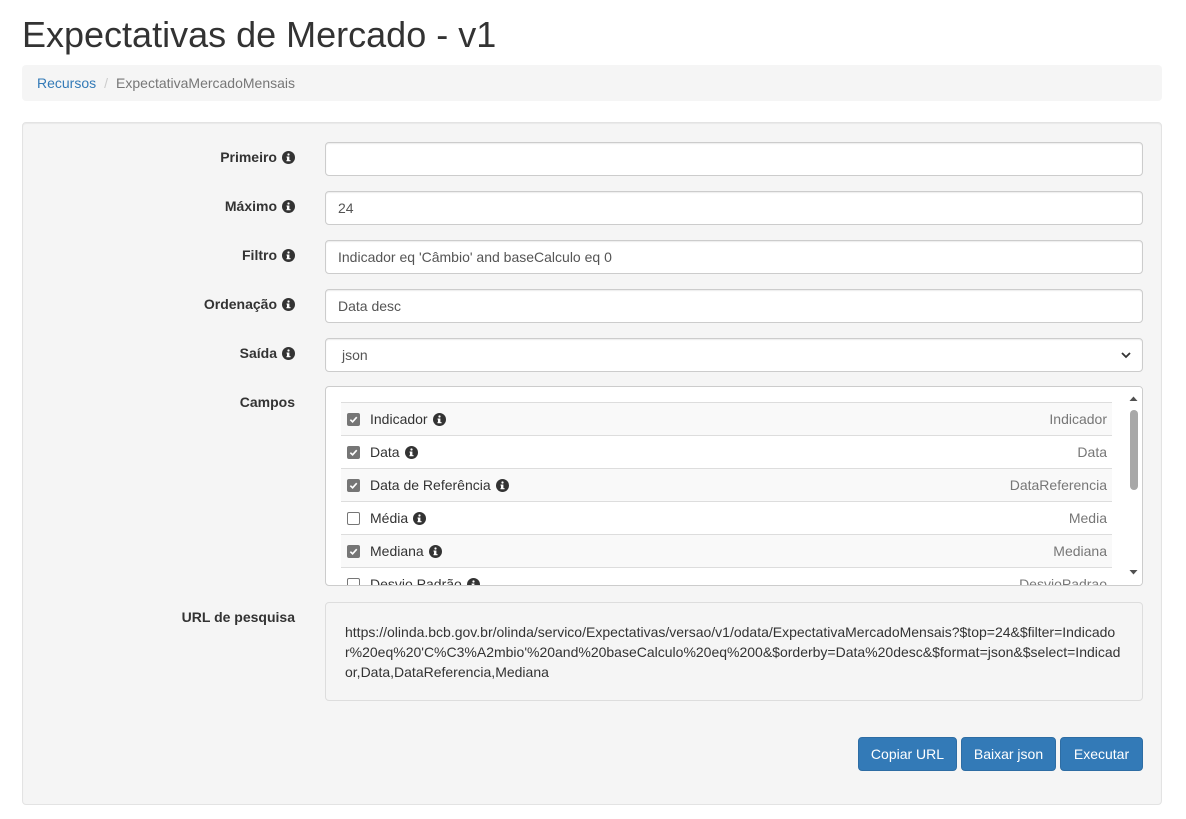 This screenshot has width=1186, height=819. I want to click on campo-label: Indicador, so click(399, 419).